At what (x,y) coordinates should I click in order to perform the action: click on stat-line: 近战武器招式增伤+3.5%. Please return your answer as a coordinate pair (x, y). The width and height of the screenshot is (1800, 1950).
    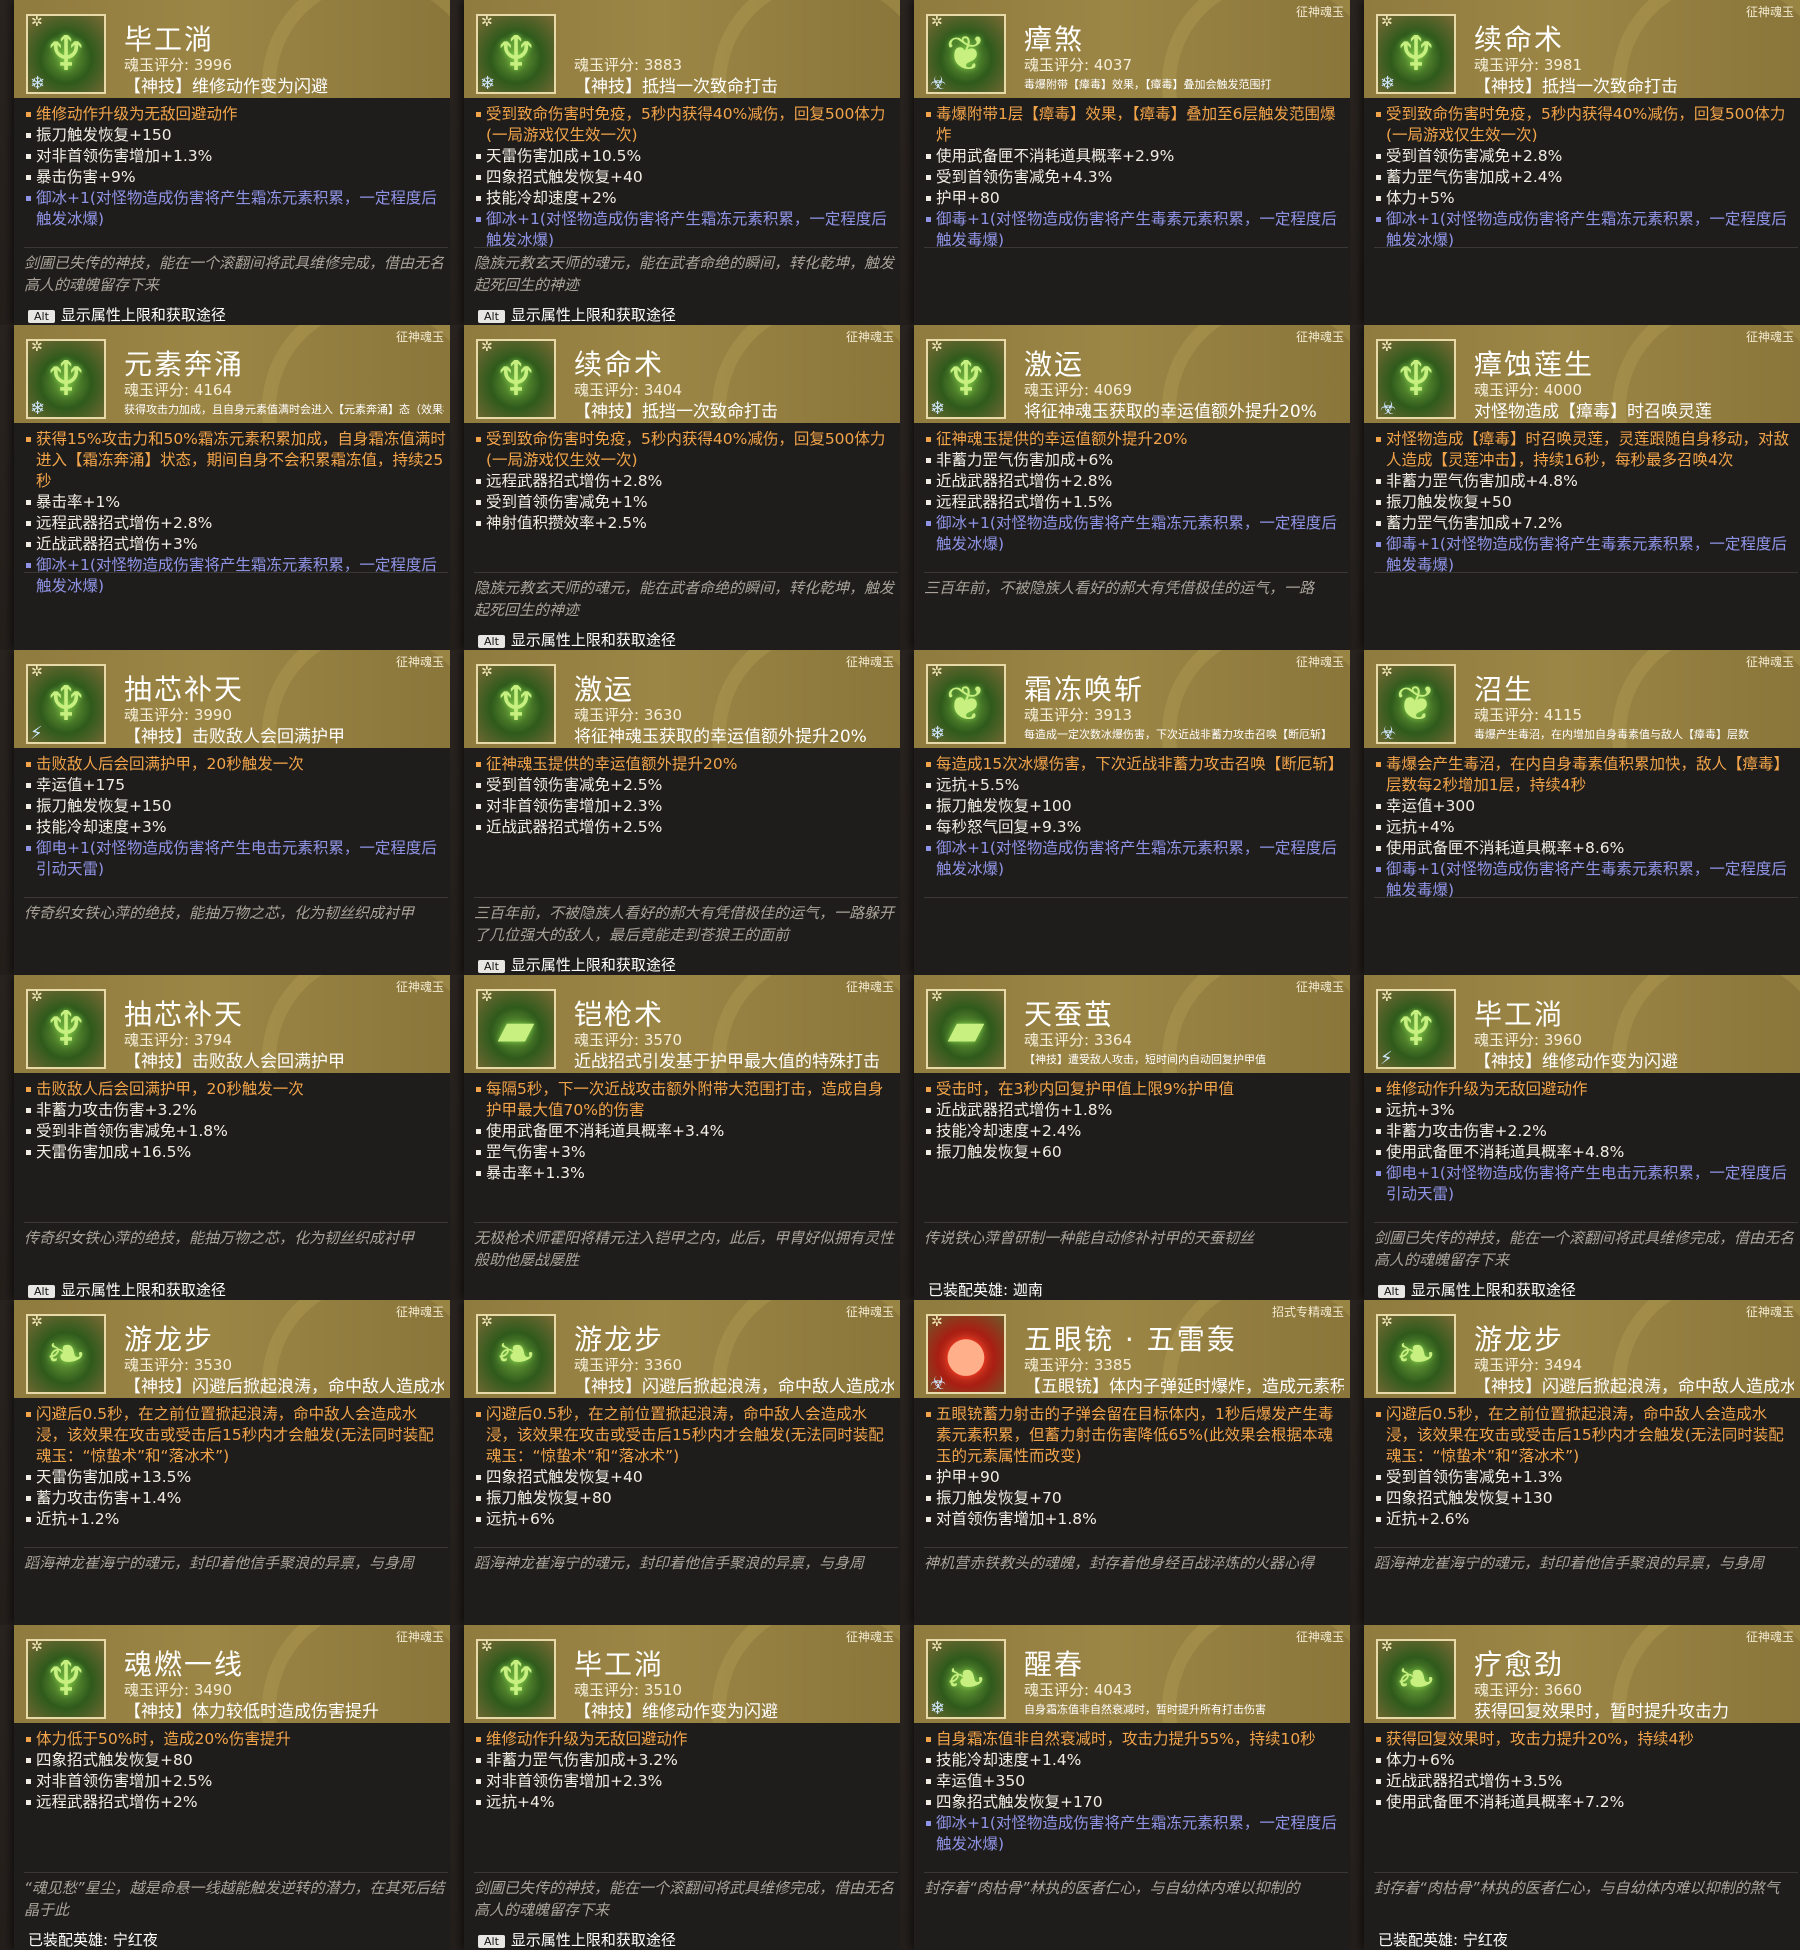
    Looking at the image, I should click on (1586, 1781).